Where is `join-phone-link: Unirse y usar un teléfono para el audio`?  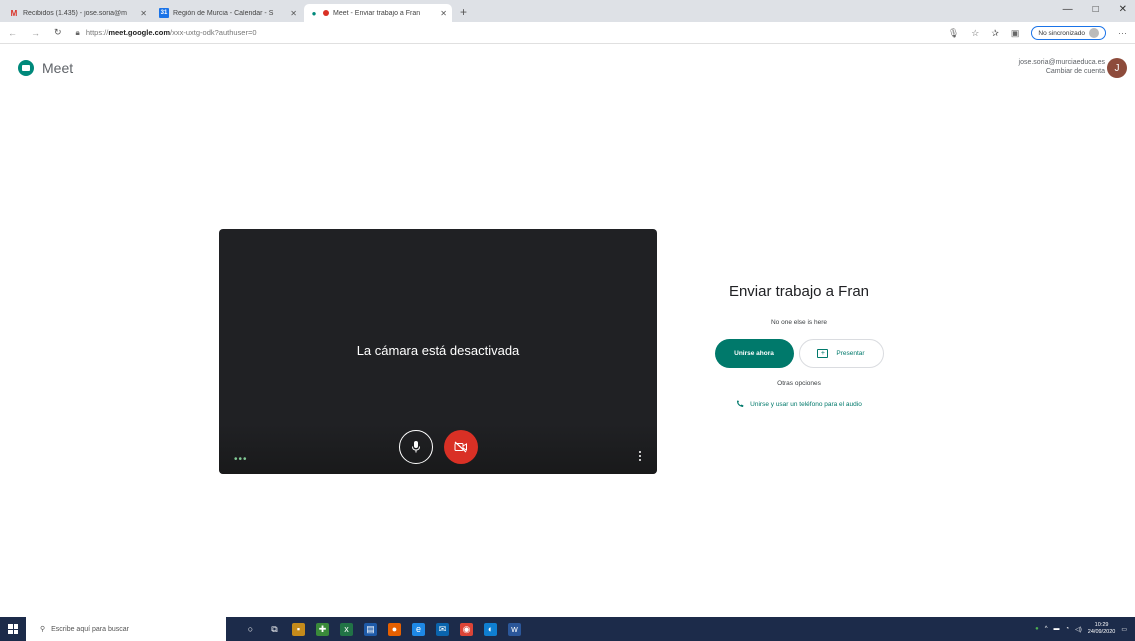 join-phone-link: Unirse y usar un teléfono para el audio is located at coordinates (799, 404).